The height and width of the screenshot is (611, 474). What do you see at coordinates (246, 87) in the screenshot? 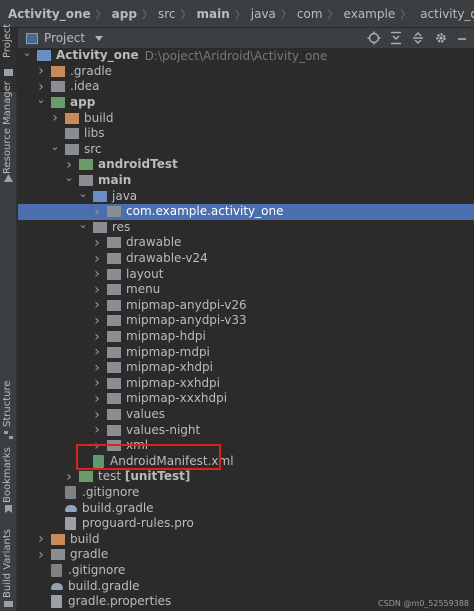
I see `tree-row: › .idea` at bounding box center [246, 87].